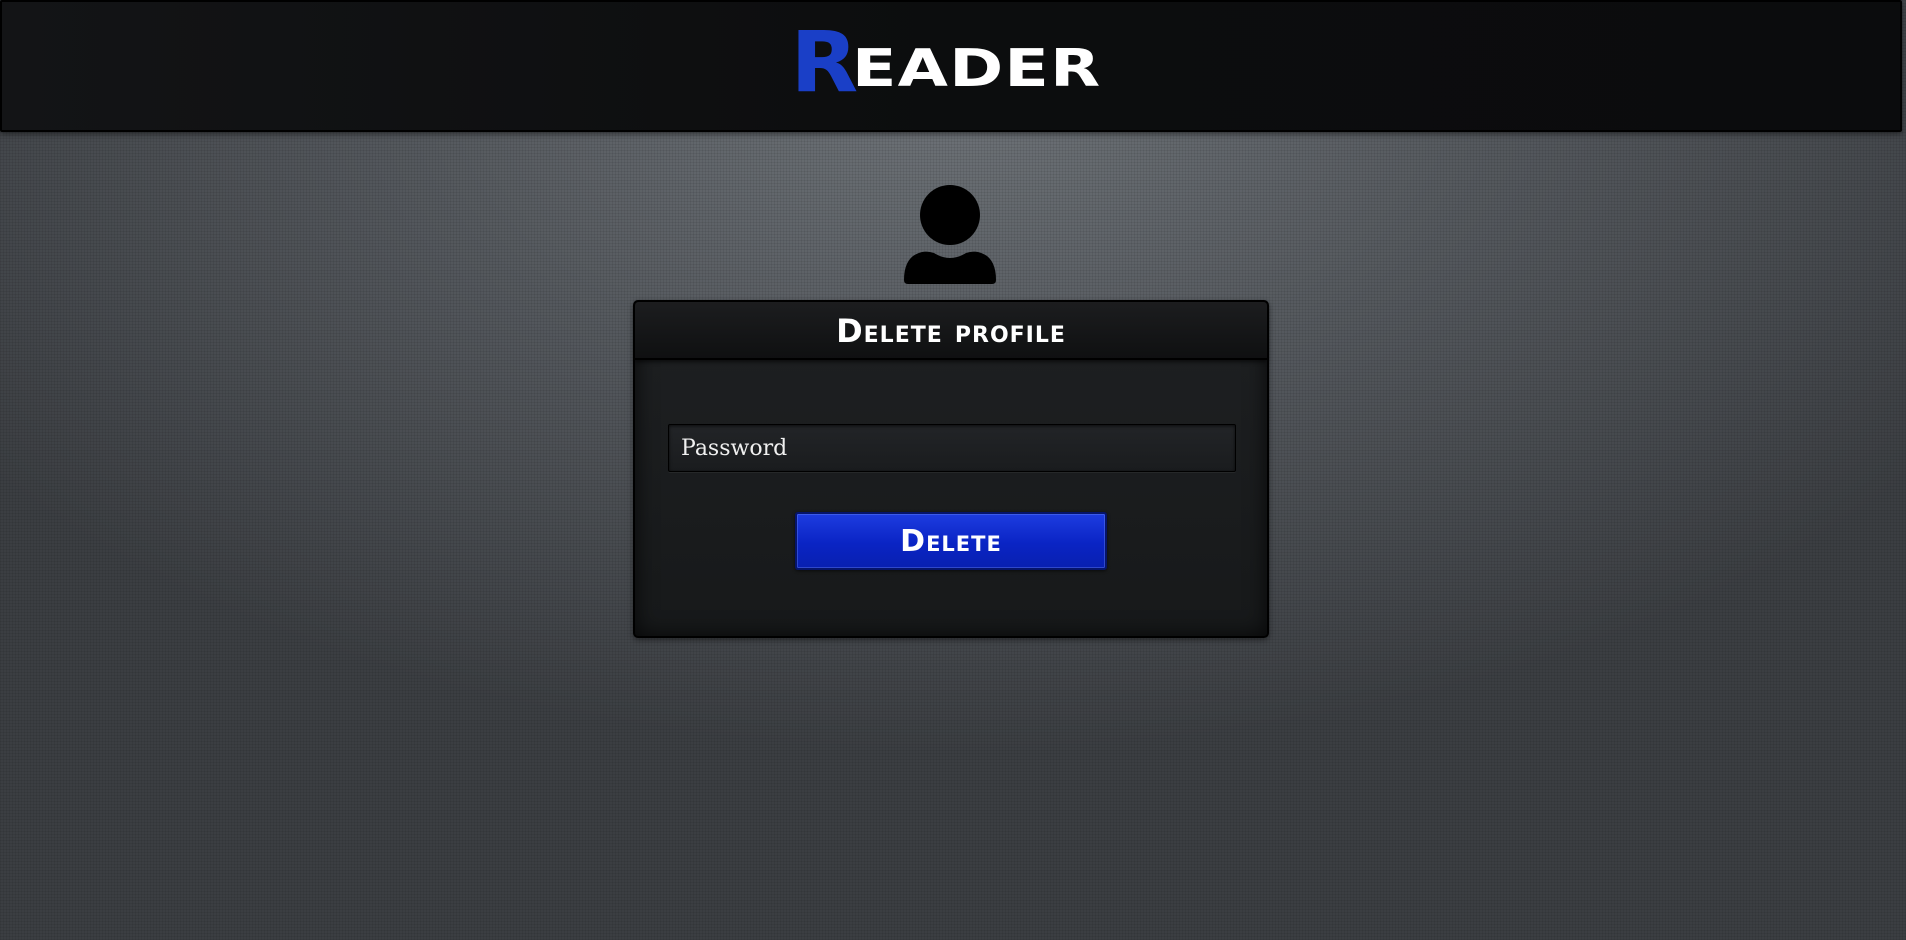  What do you see at coordinates (952, 448) in the screenshot?
I see `password-input` at bounding box center [952, 448].